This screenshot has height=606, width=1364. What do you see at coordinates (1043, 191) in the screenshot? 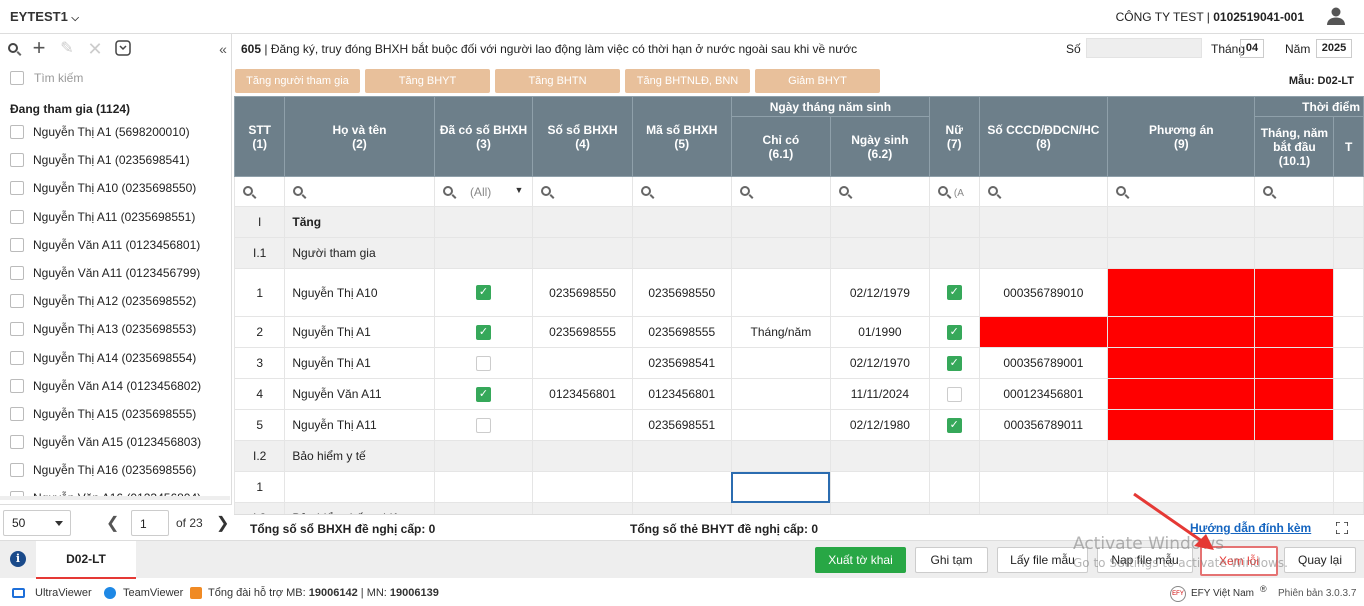
I see `filter-cccd` at bounding box center [1043, 191].